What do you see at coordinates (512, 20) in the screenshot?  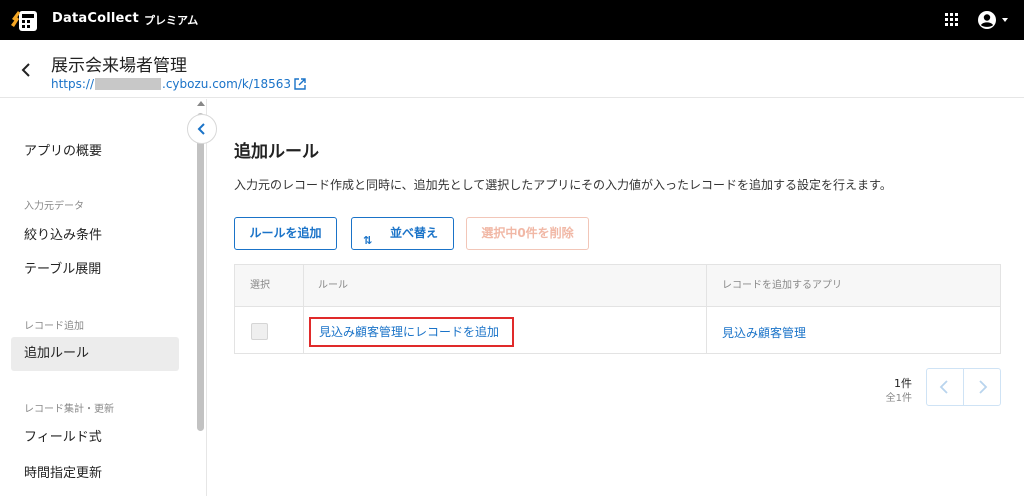 I see `top-bar: DataCollect プレミアム` at bounding box center [512, 20].